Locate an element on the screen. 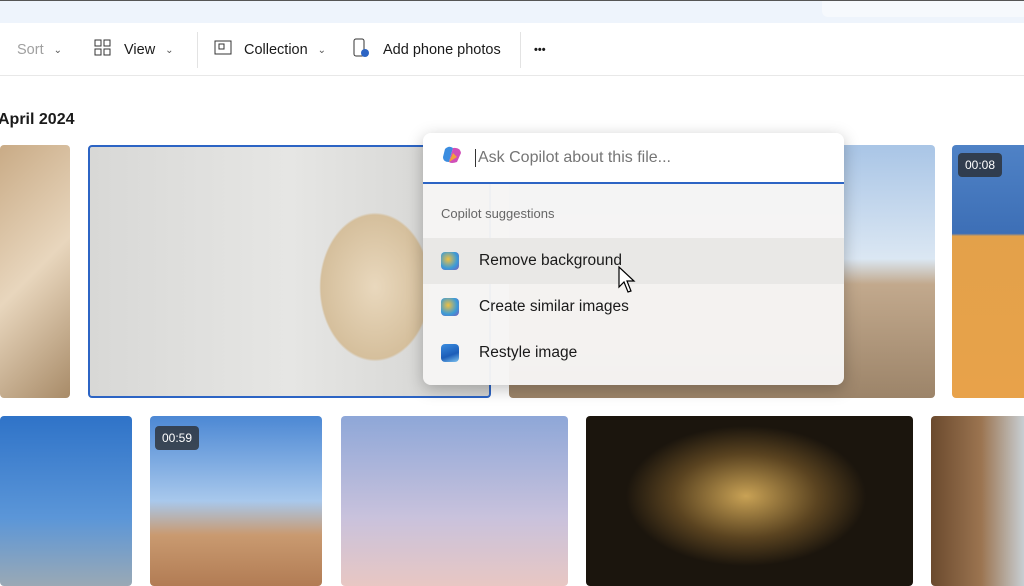  copilot-input-row is located at coordinates (633, 158).